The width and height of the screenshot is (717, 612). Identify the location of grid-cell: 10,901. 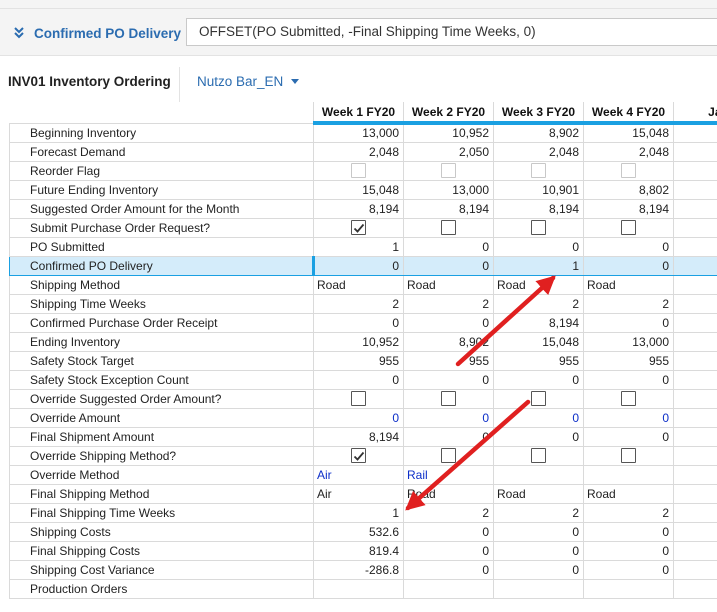
(538, 189).